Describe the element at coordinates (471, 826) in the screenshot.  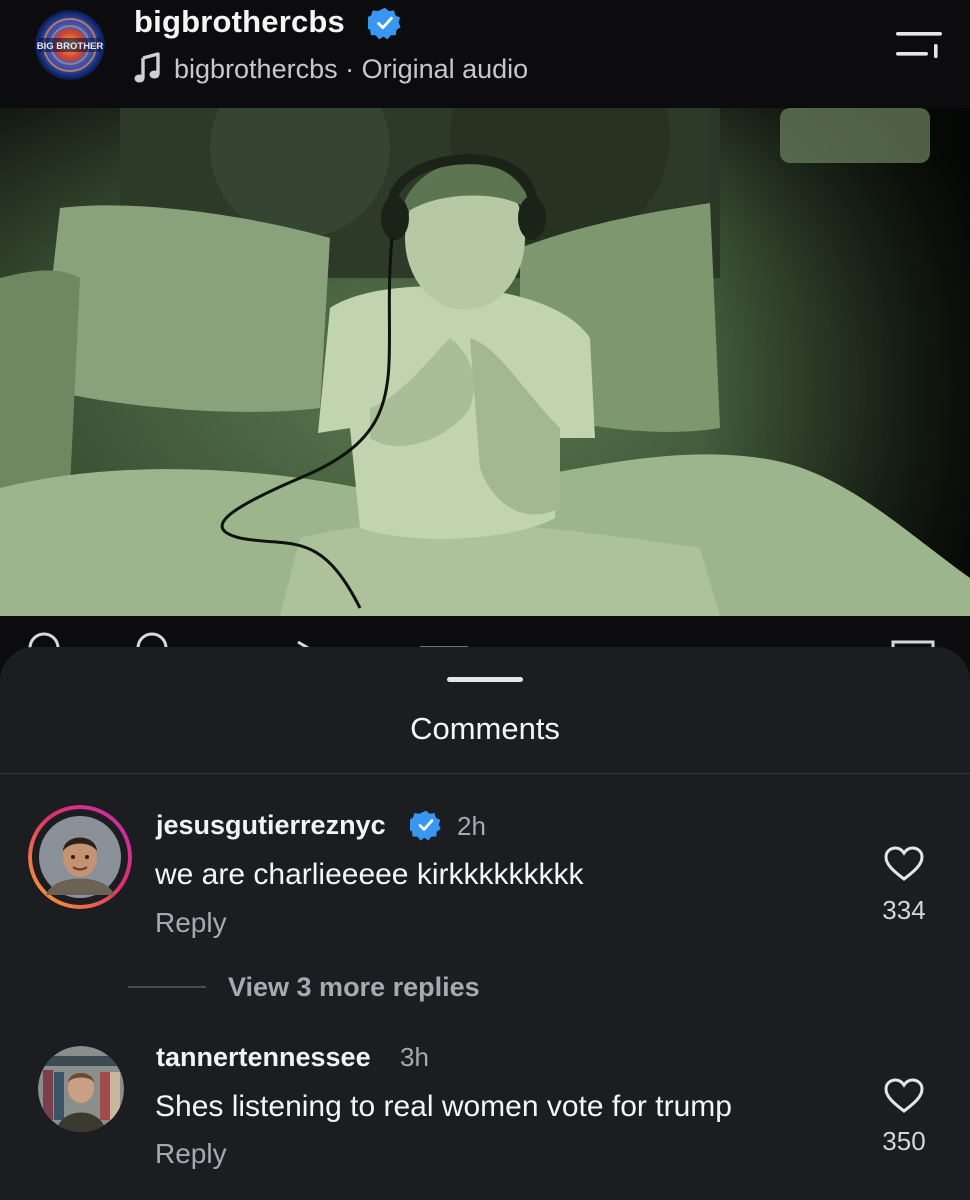
I see `comment-timestamp: 2h` at that location.